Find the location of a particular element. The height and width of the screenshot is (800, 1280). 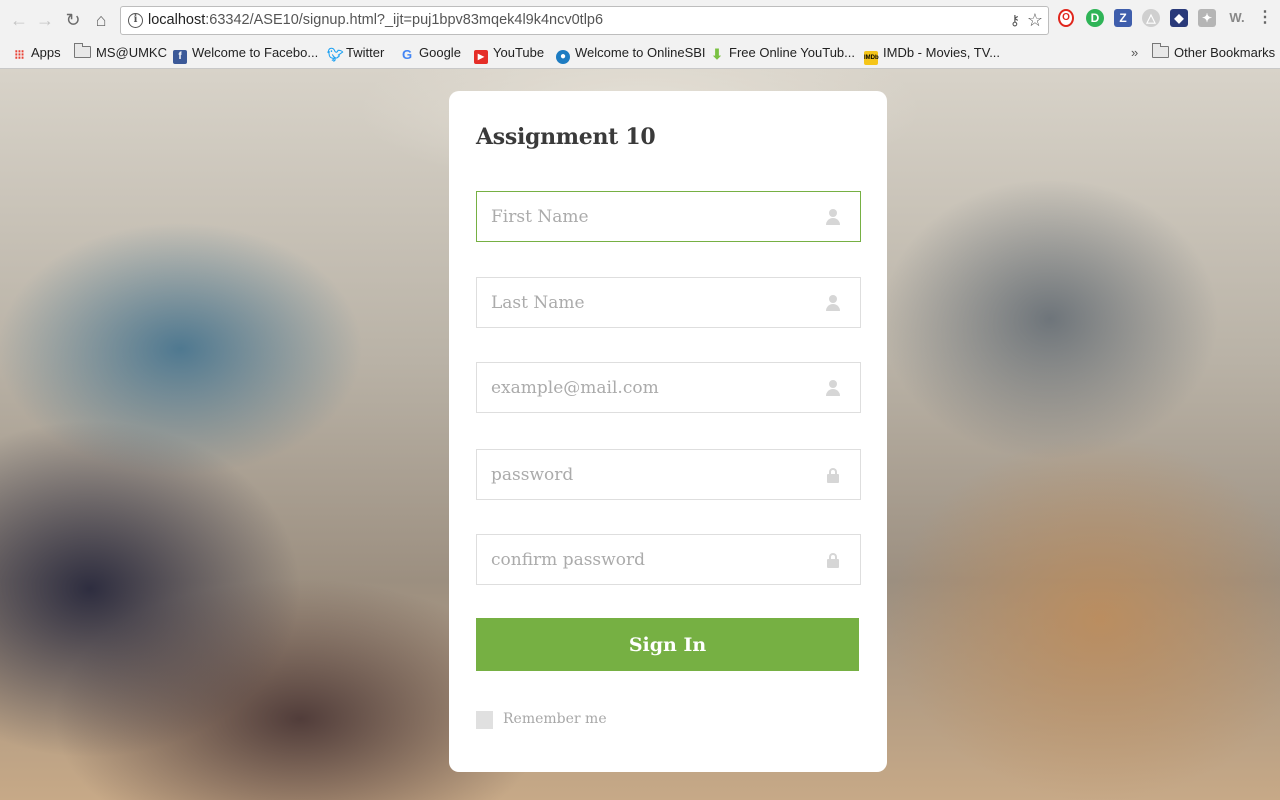

download-arrow-icon: ⬇ is located at coordinates (717, 54).